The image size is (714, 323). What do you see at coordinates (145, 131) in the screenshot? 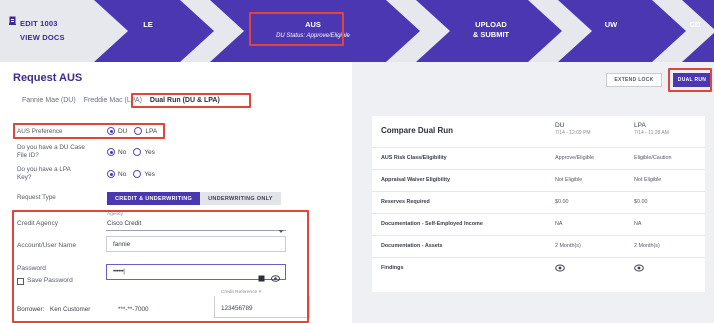
I see `aus-preference-lpa-option: LPA` at bounding box center [145, 131].